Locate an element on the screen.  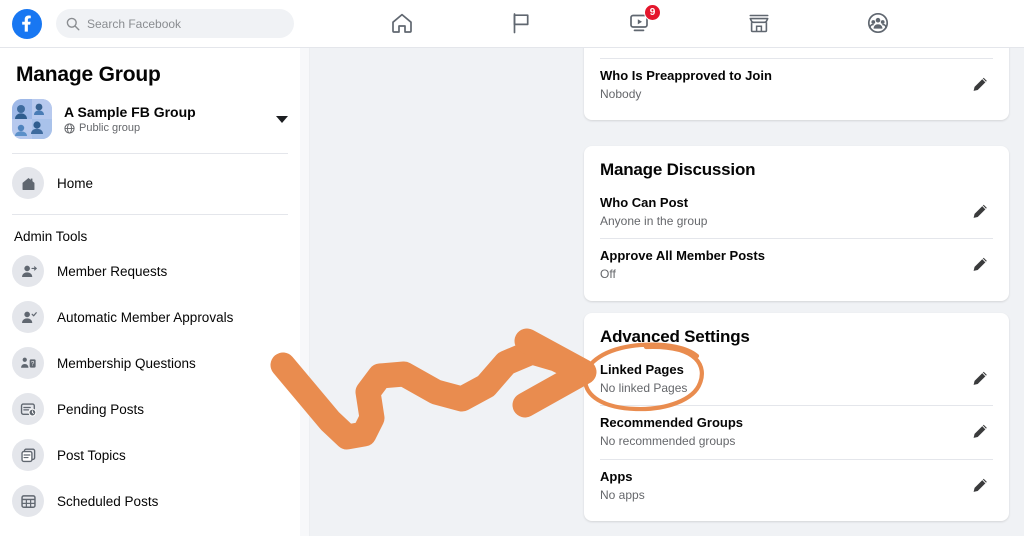
automatic-approvals-icon is located at coordinates (28, 317).